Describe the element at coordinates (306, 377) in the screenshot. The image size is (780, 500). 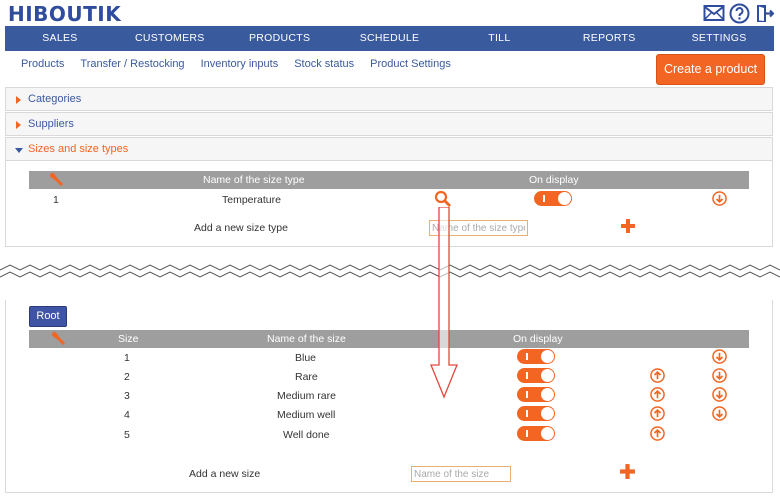
I see `size-name: Rare` at that location.